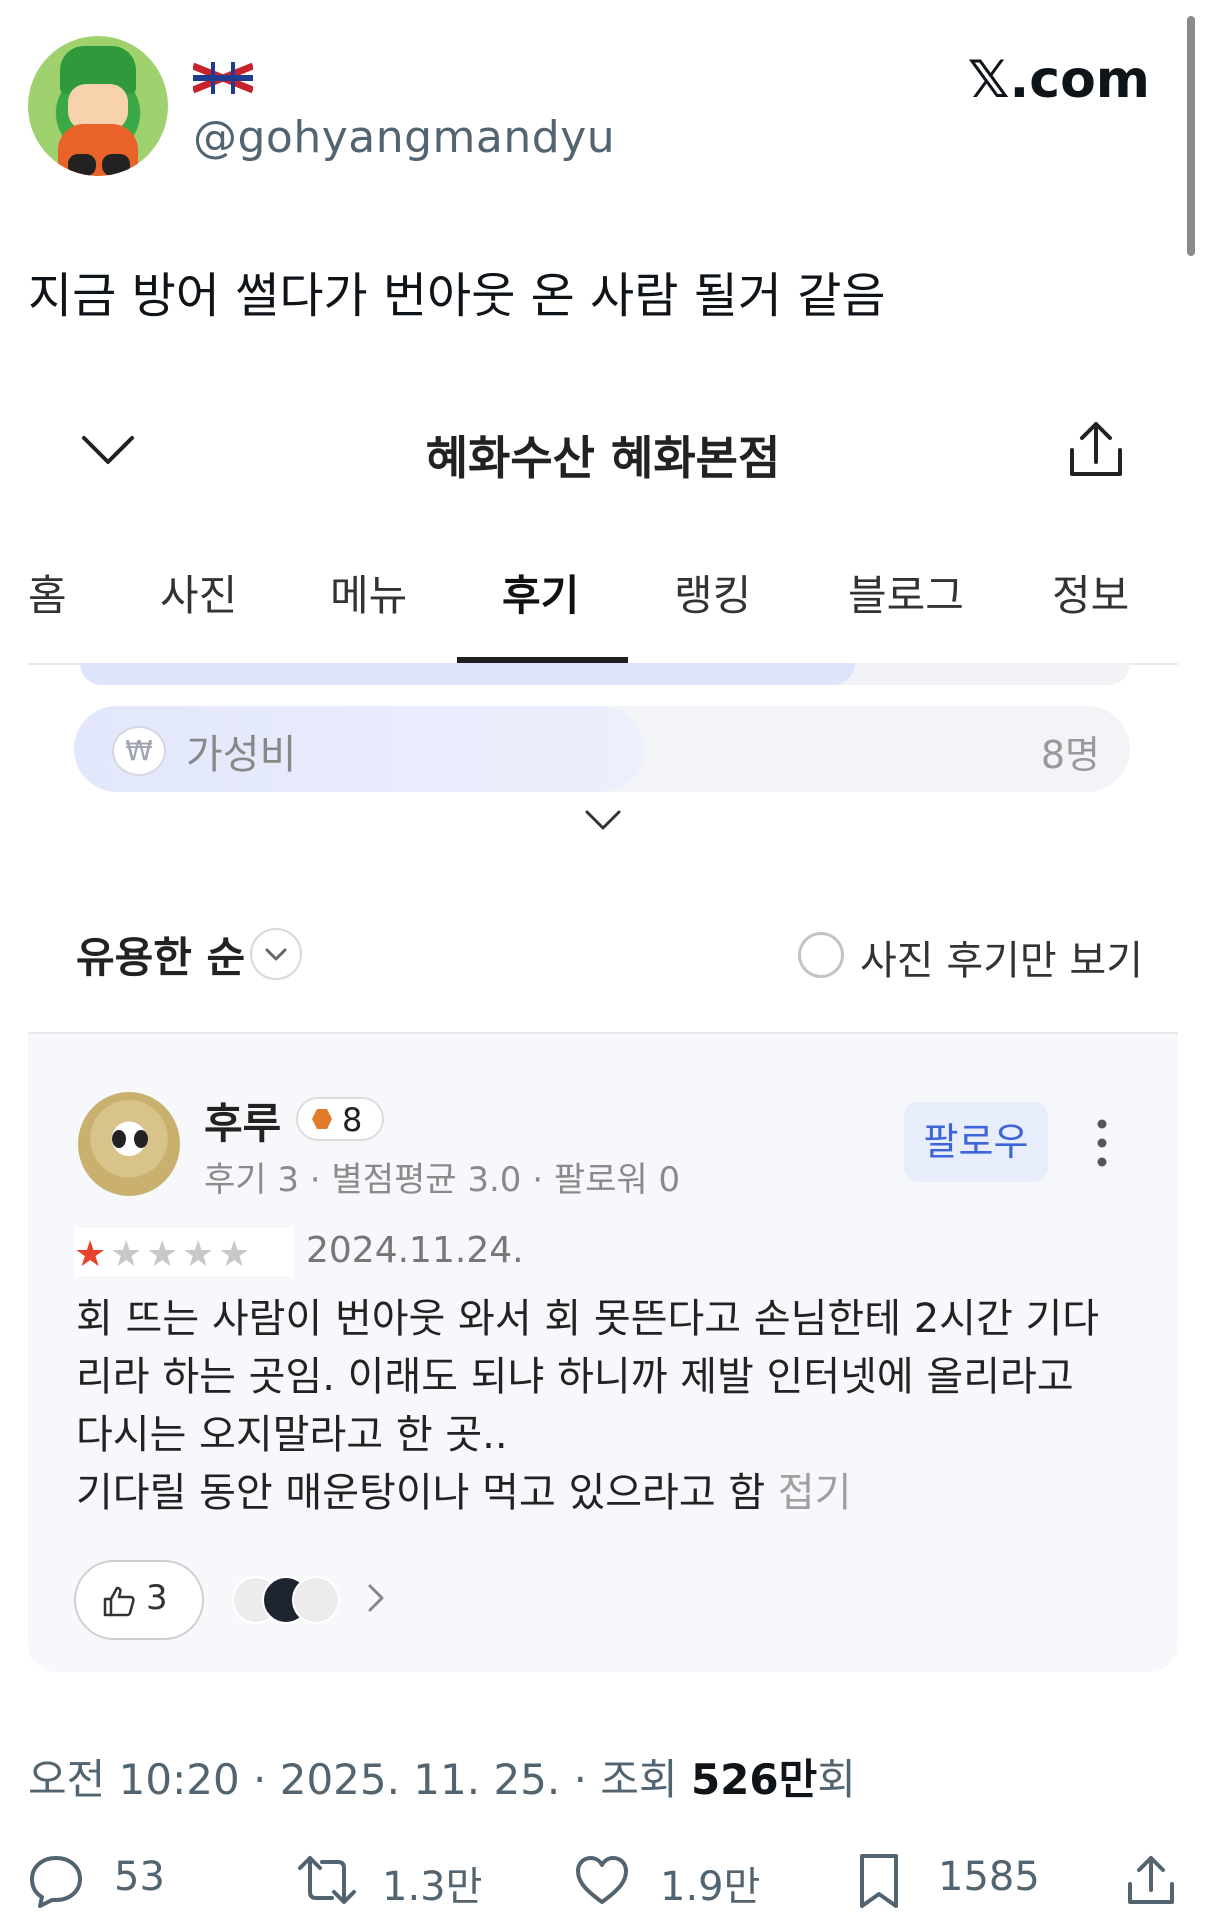 The width and height of the screenshot is (1206, 1918). I want to click on review-line: 다시는 오지말라고 한 곳.., so click(292, 1435).